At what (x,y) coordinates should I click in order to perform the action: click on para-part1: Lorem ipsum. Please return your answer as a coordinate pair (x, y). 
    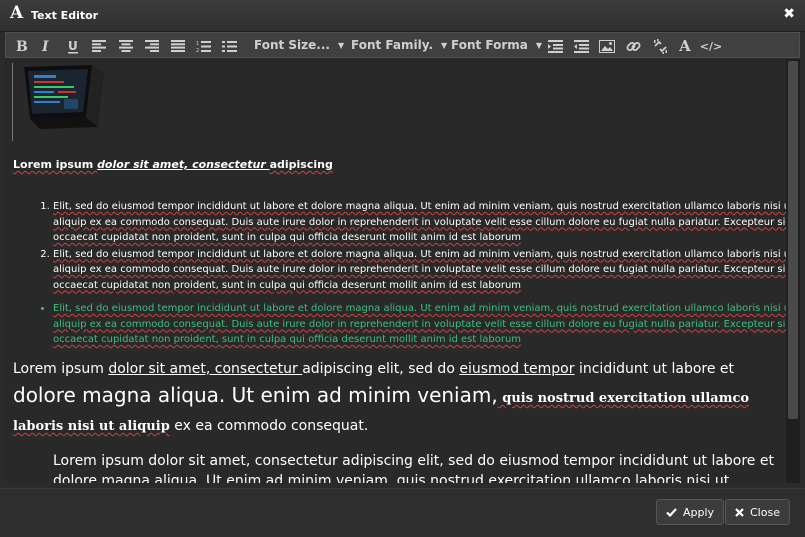
    Looking at the image, I should click on (61, 369).